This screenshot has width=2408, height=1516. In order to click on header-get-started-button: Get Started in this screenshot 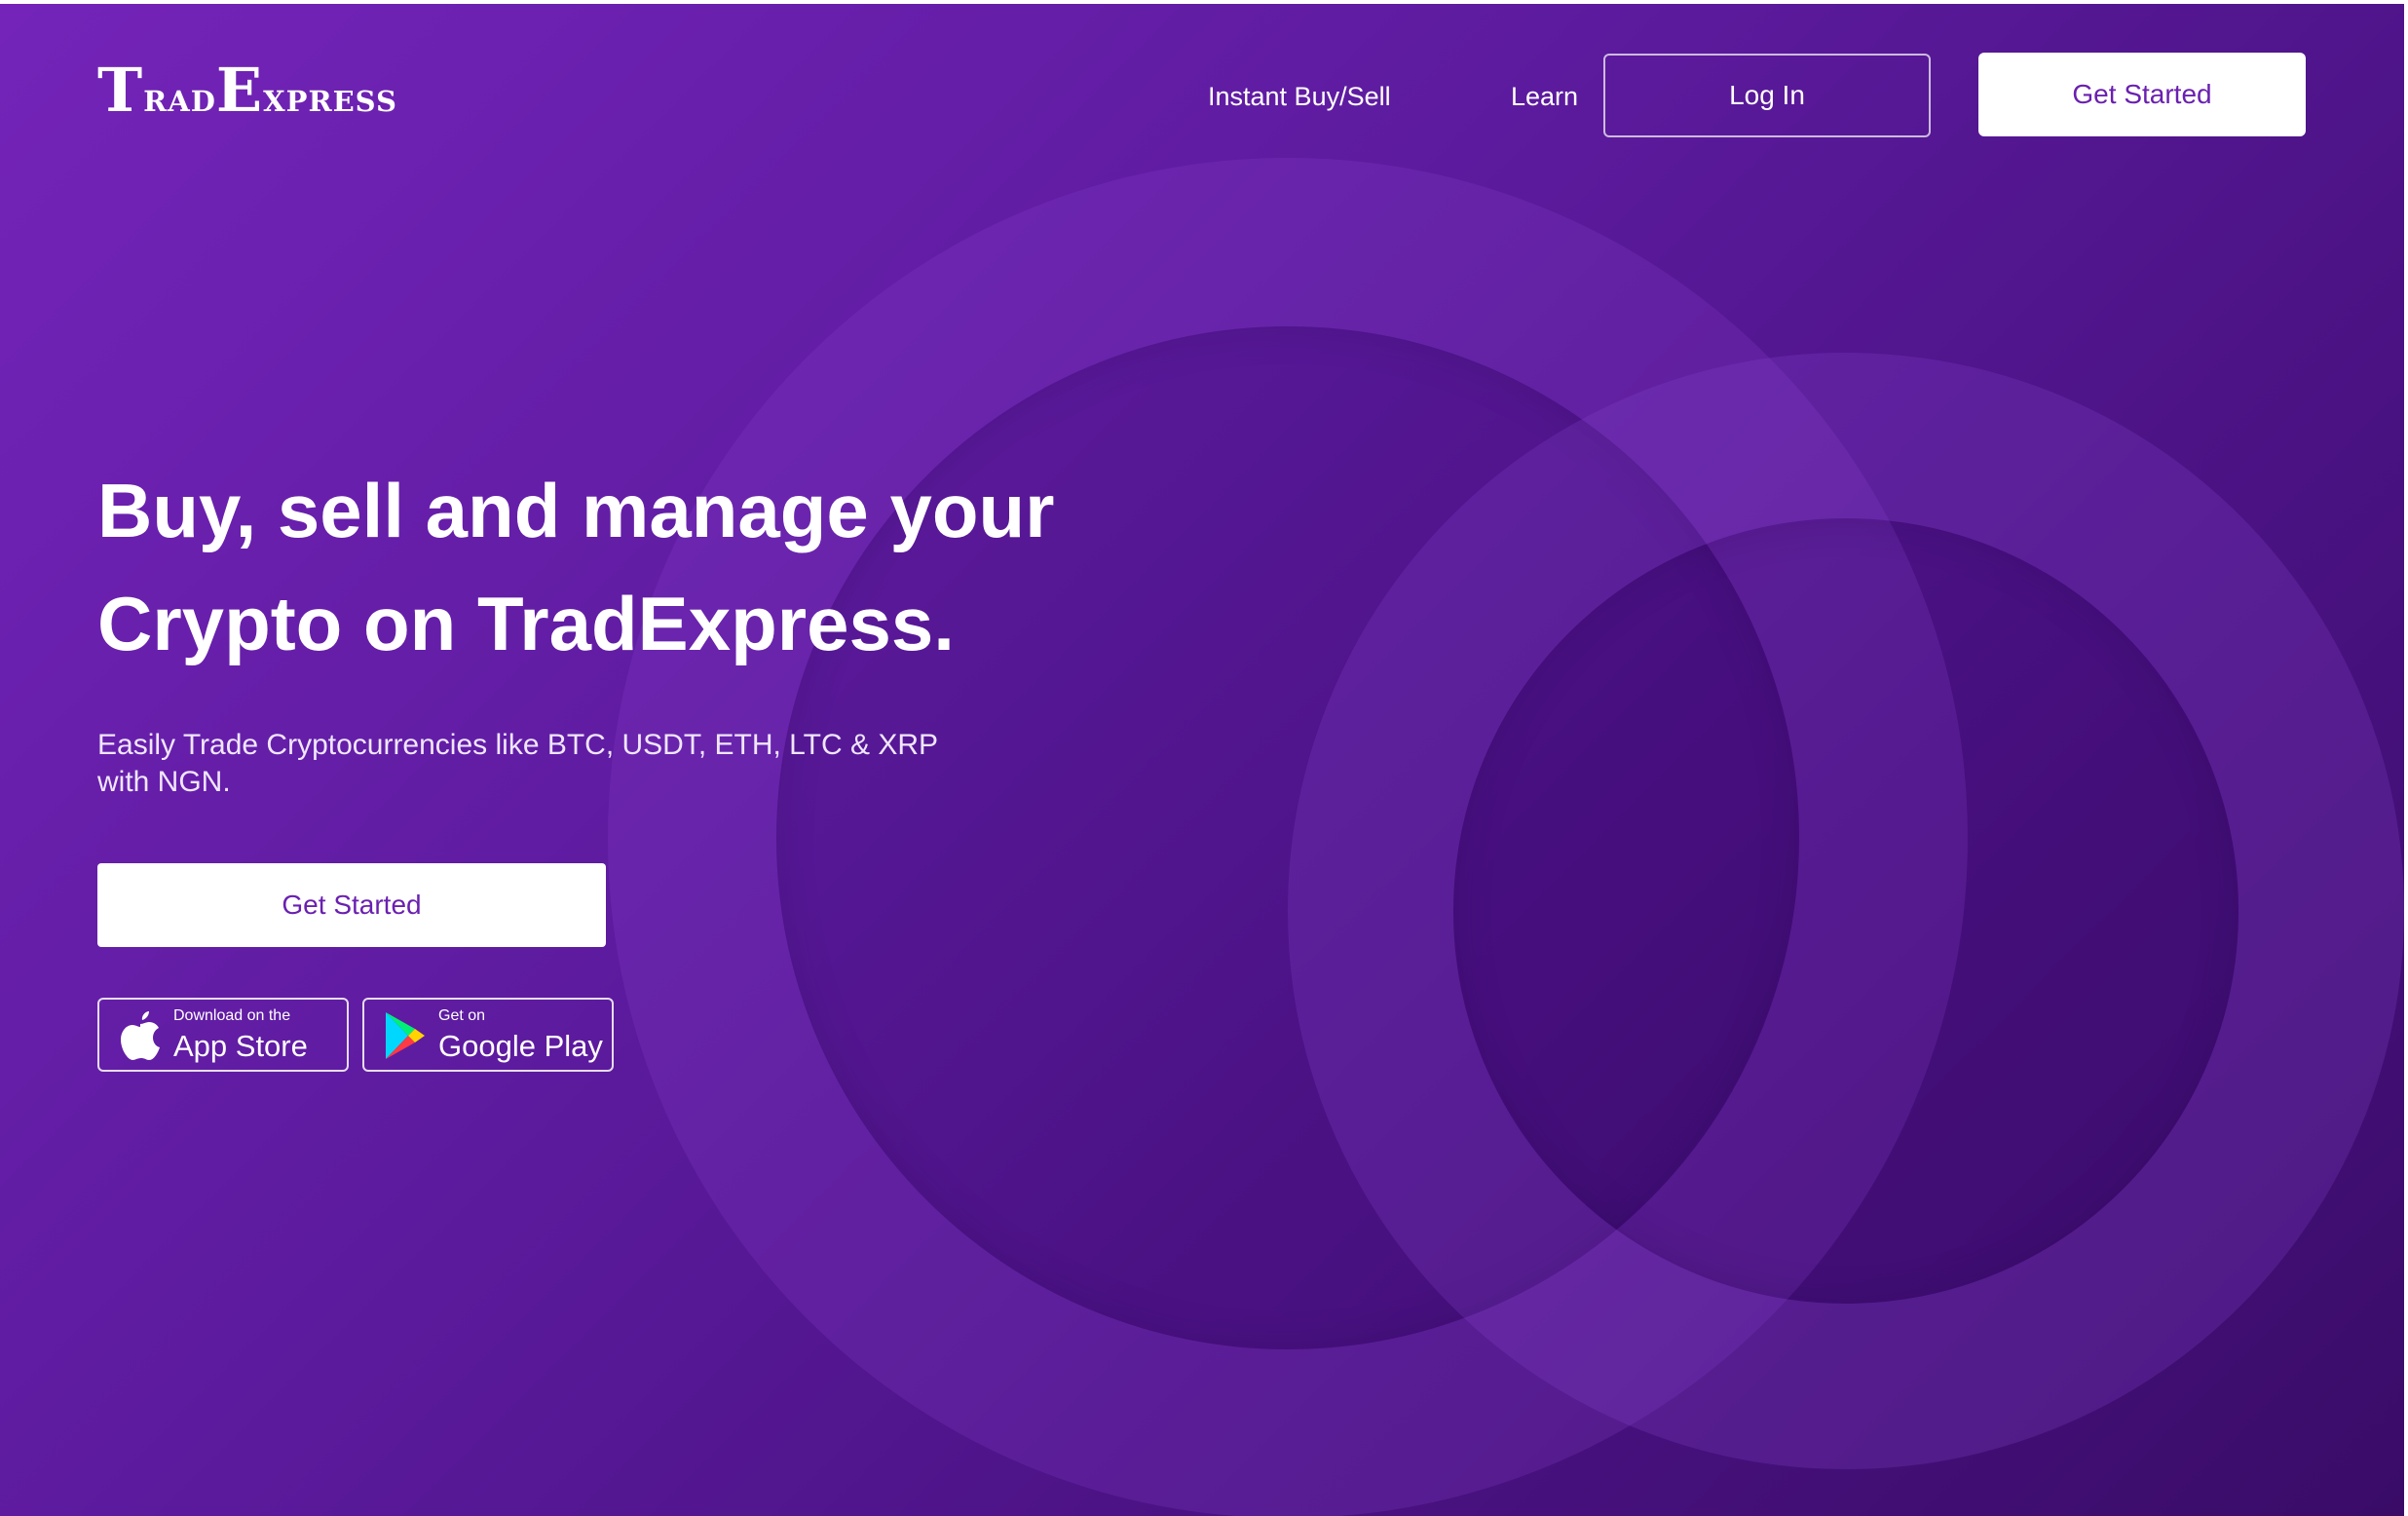, I will do `click(2142, 94)`.